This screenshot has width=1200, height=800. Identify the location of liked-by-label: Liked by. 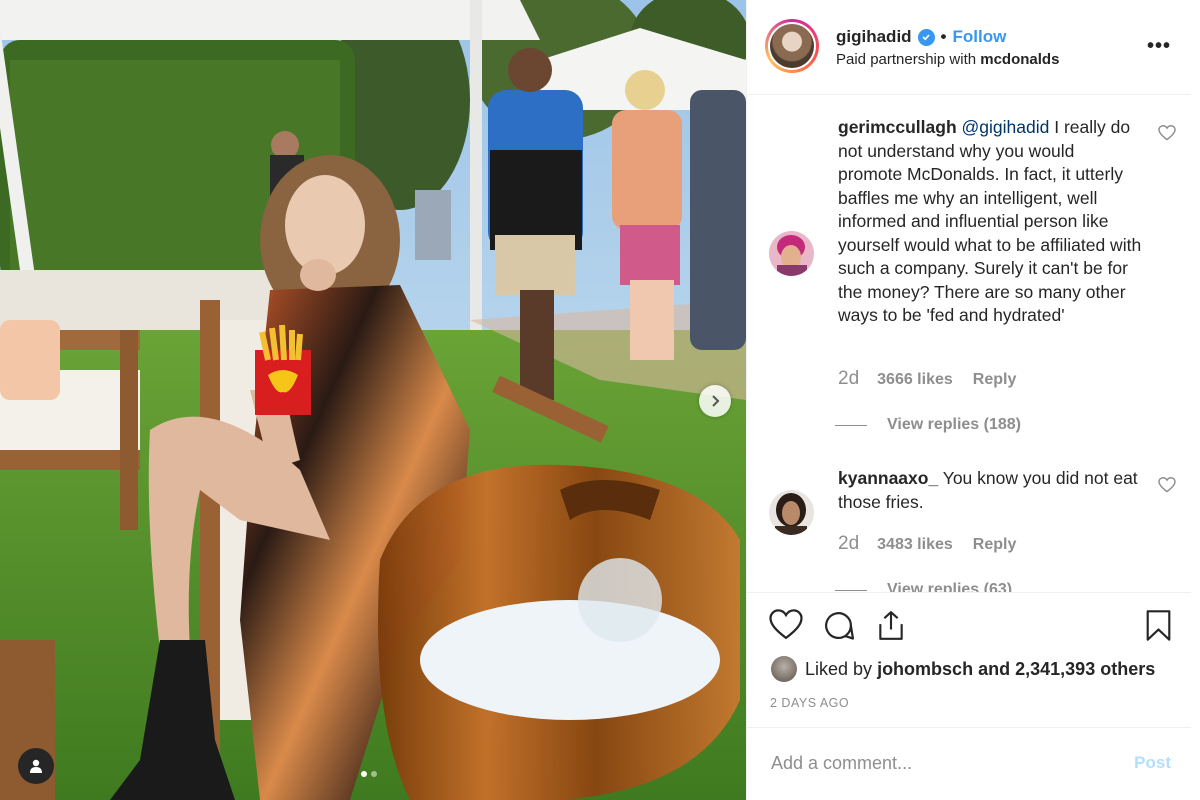
(839, 668).